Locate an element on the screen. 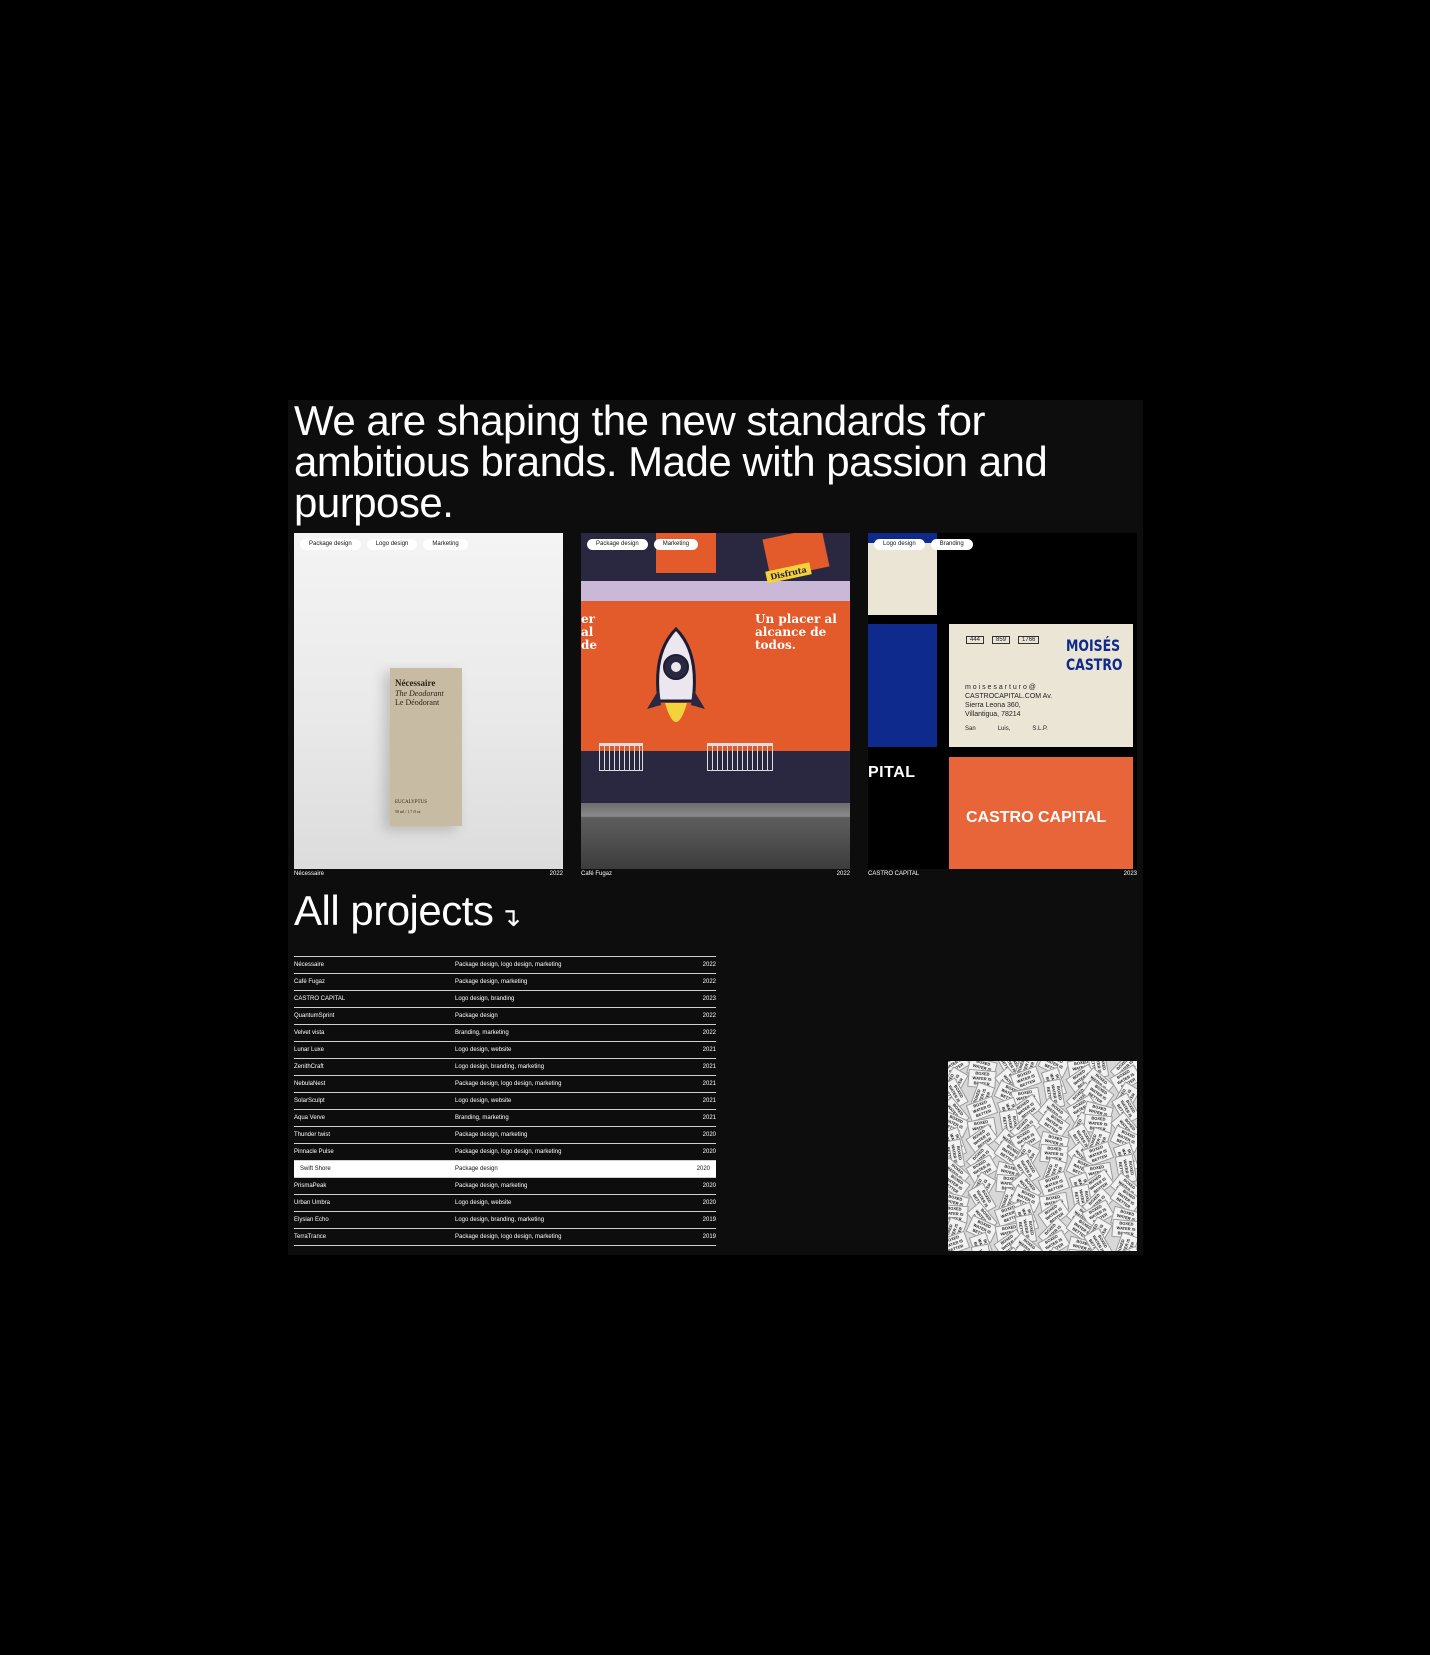 This screenshot has height=1655, width=1430. project-row: Urban Umbra Logo design, website 2020 is located at coordinates (505, 1203).